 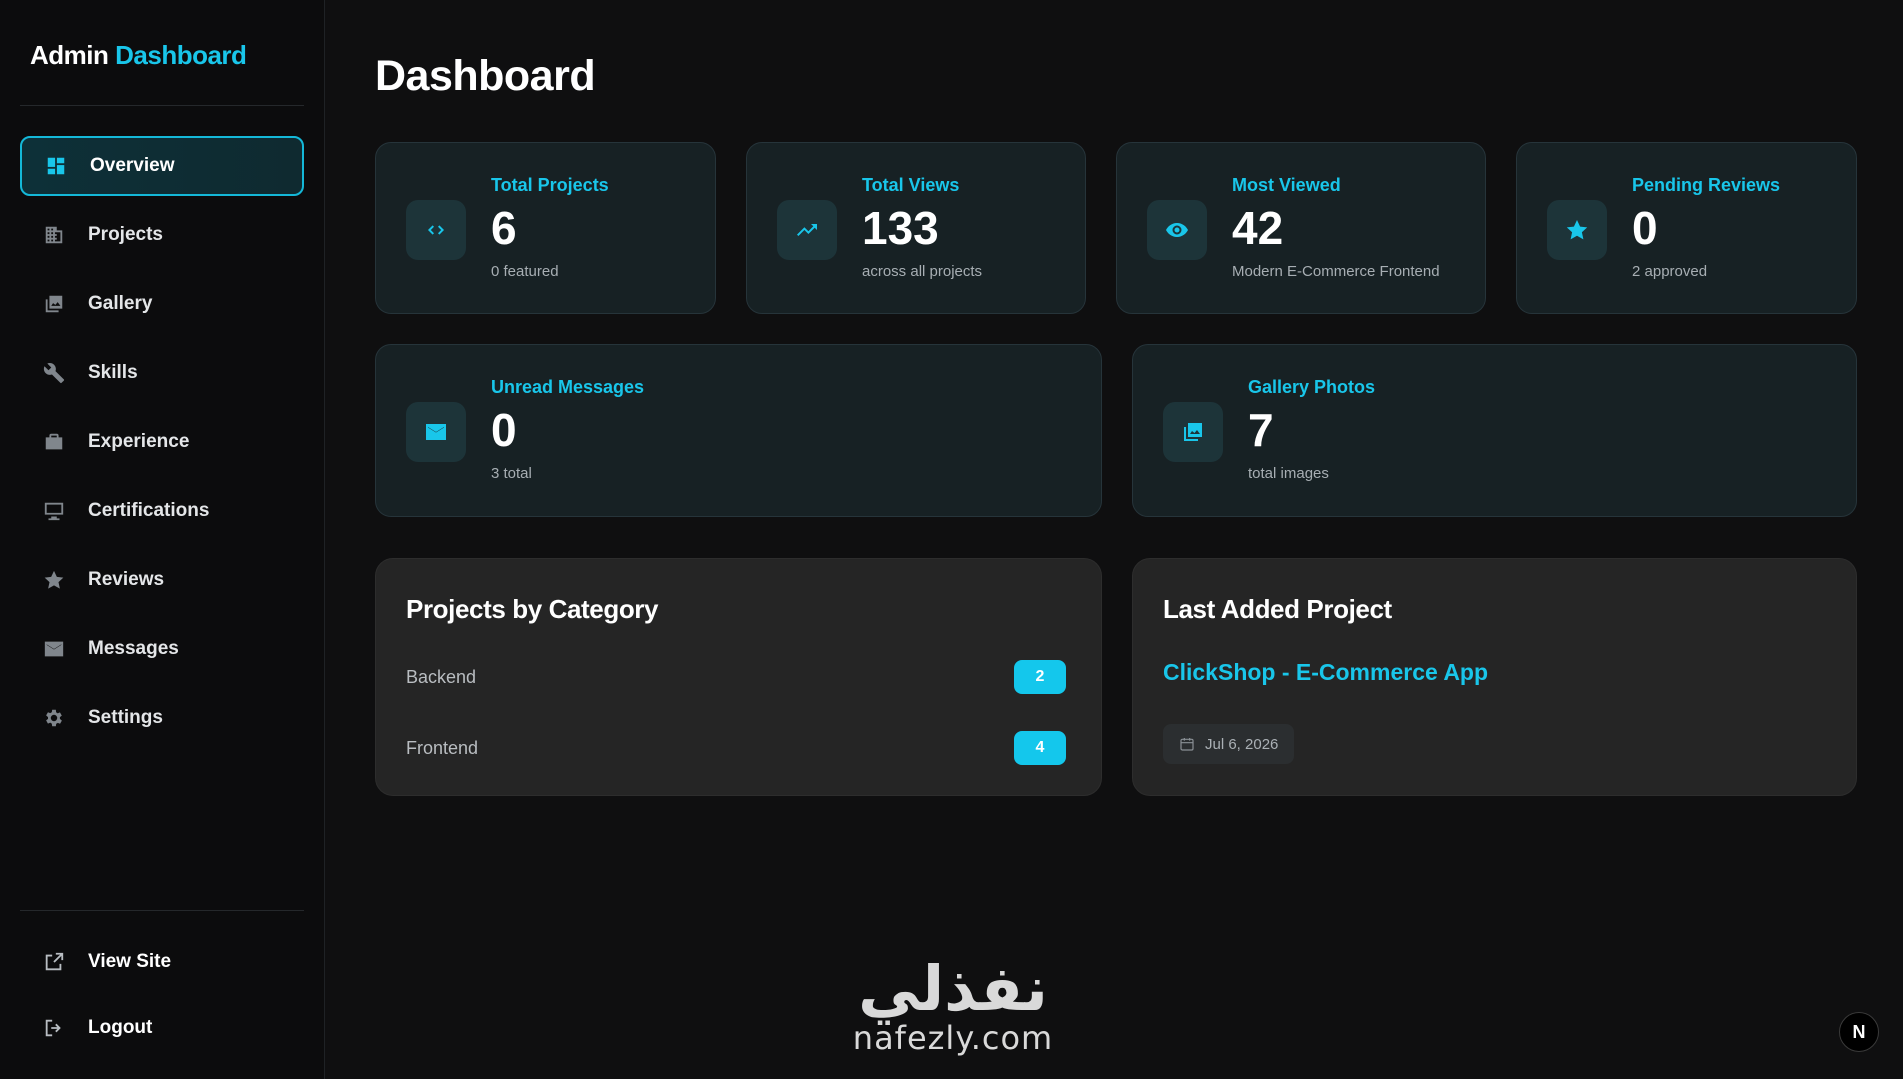 I want to click on page-title: Dashboard, so click(x=485, y=76).